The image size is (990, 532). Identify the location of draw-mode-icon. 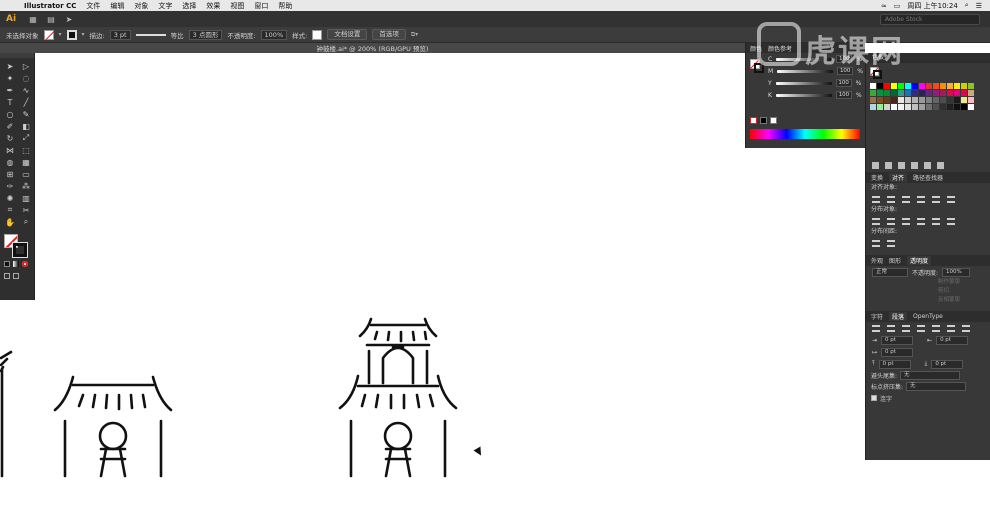
(7, 276).